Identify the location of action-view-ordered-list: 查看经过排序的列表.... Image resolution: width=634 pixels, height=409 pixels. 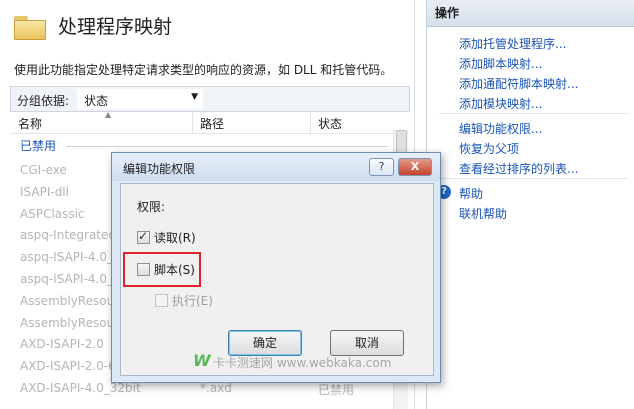
(518, 168).